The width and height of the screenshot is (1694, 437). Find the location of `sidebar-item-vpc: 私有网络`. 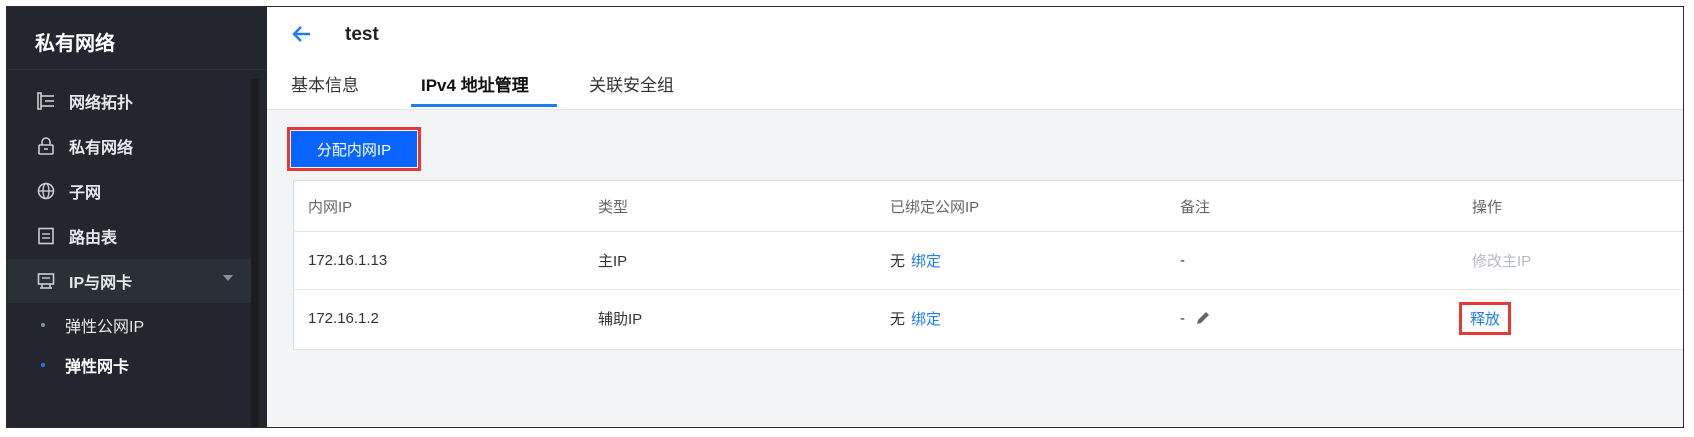

sidebar-item-vpc: 私有网络 is located at coordinates (129, 146).